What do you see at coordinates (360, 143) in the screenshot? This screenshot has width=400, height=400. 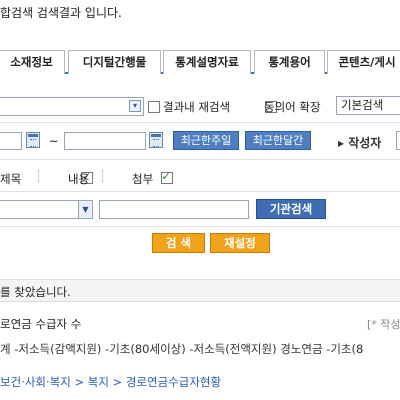 I see `author-label: ▸ 작성자` at bounding box center [360, 143].